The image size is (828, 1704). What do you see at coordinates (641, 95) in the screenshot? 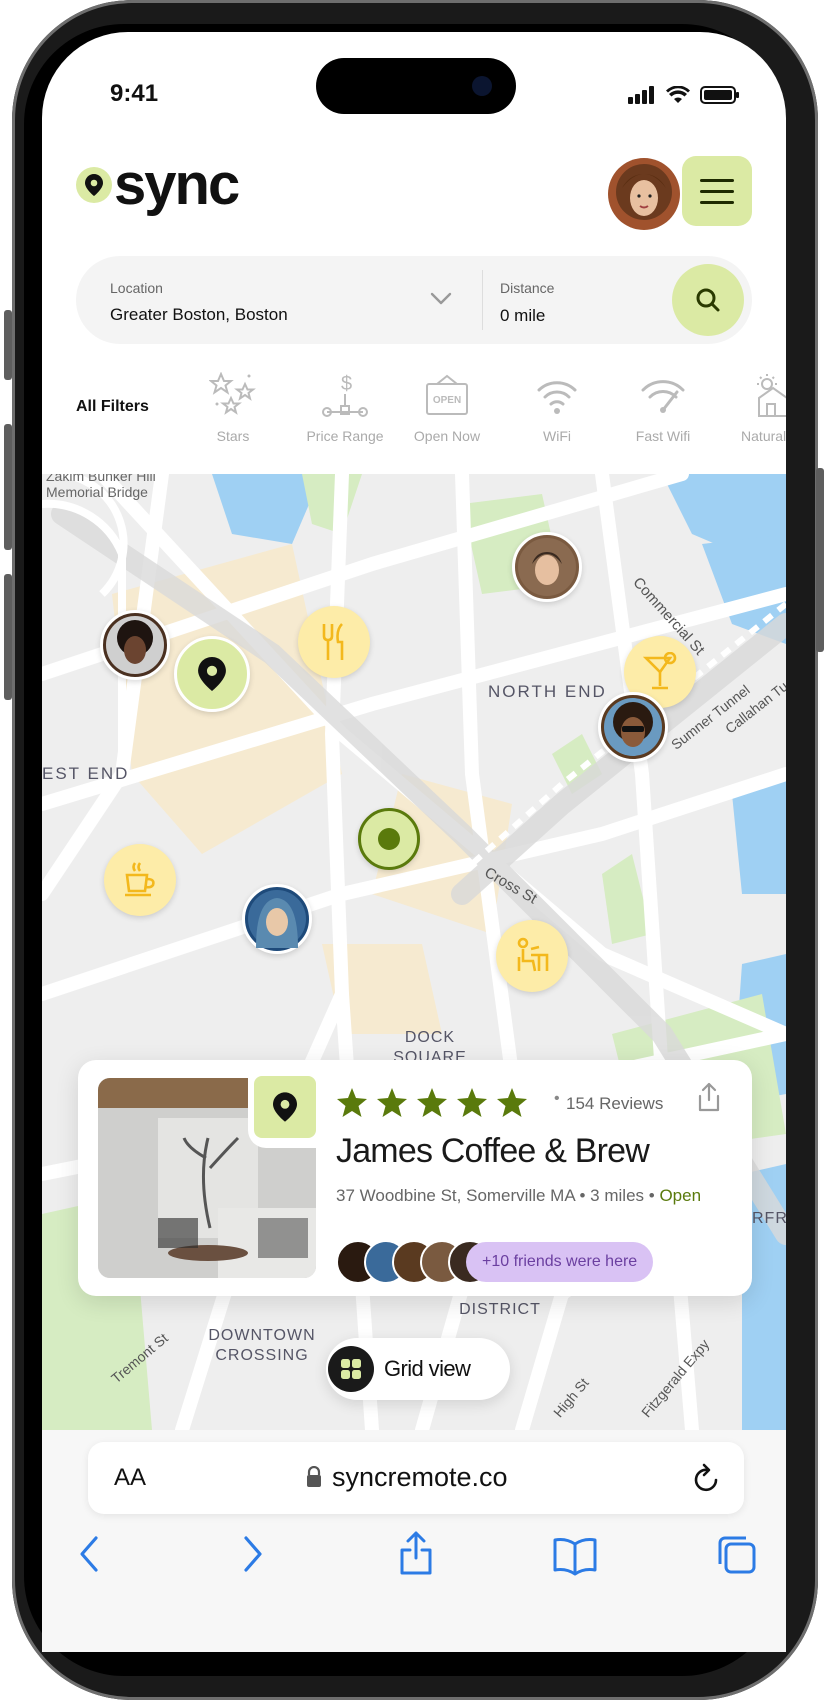
I see `signal-icon` at bounding box center [641, 95].